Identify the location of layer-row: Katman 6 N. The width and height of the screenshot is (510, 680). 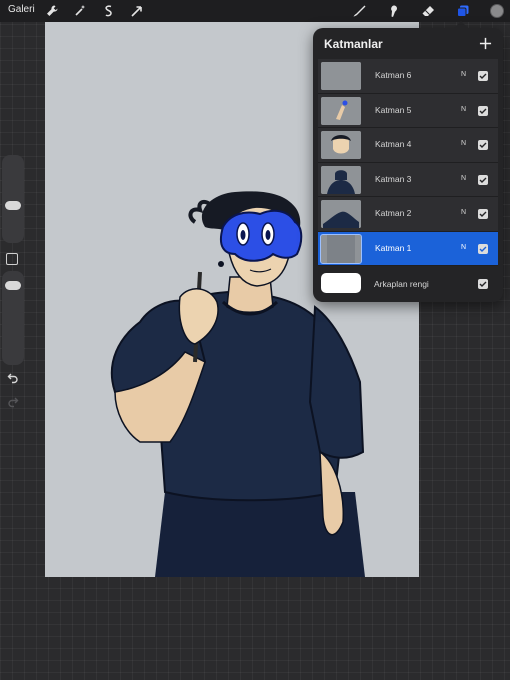
(408, 76).